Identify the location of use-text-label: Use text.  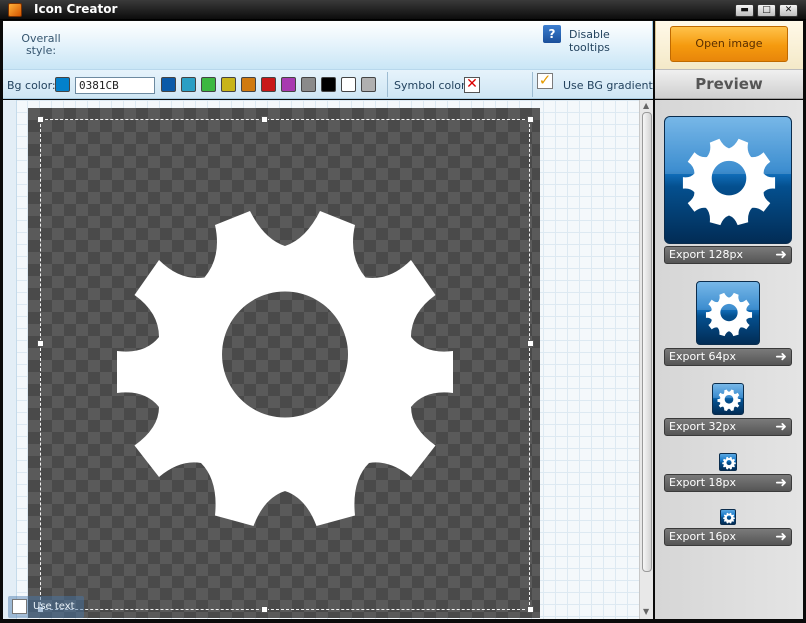
(54, 606).